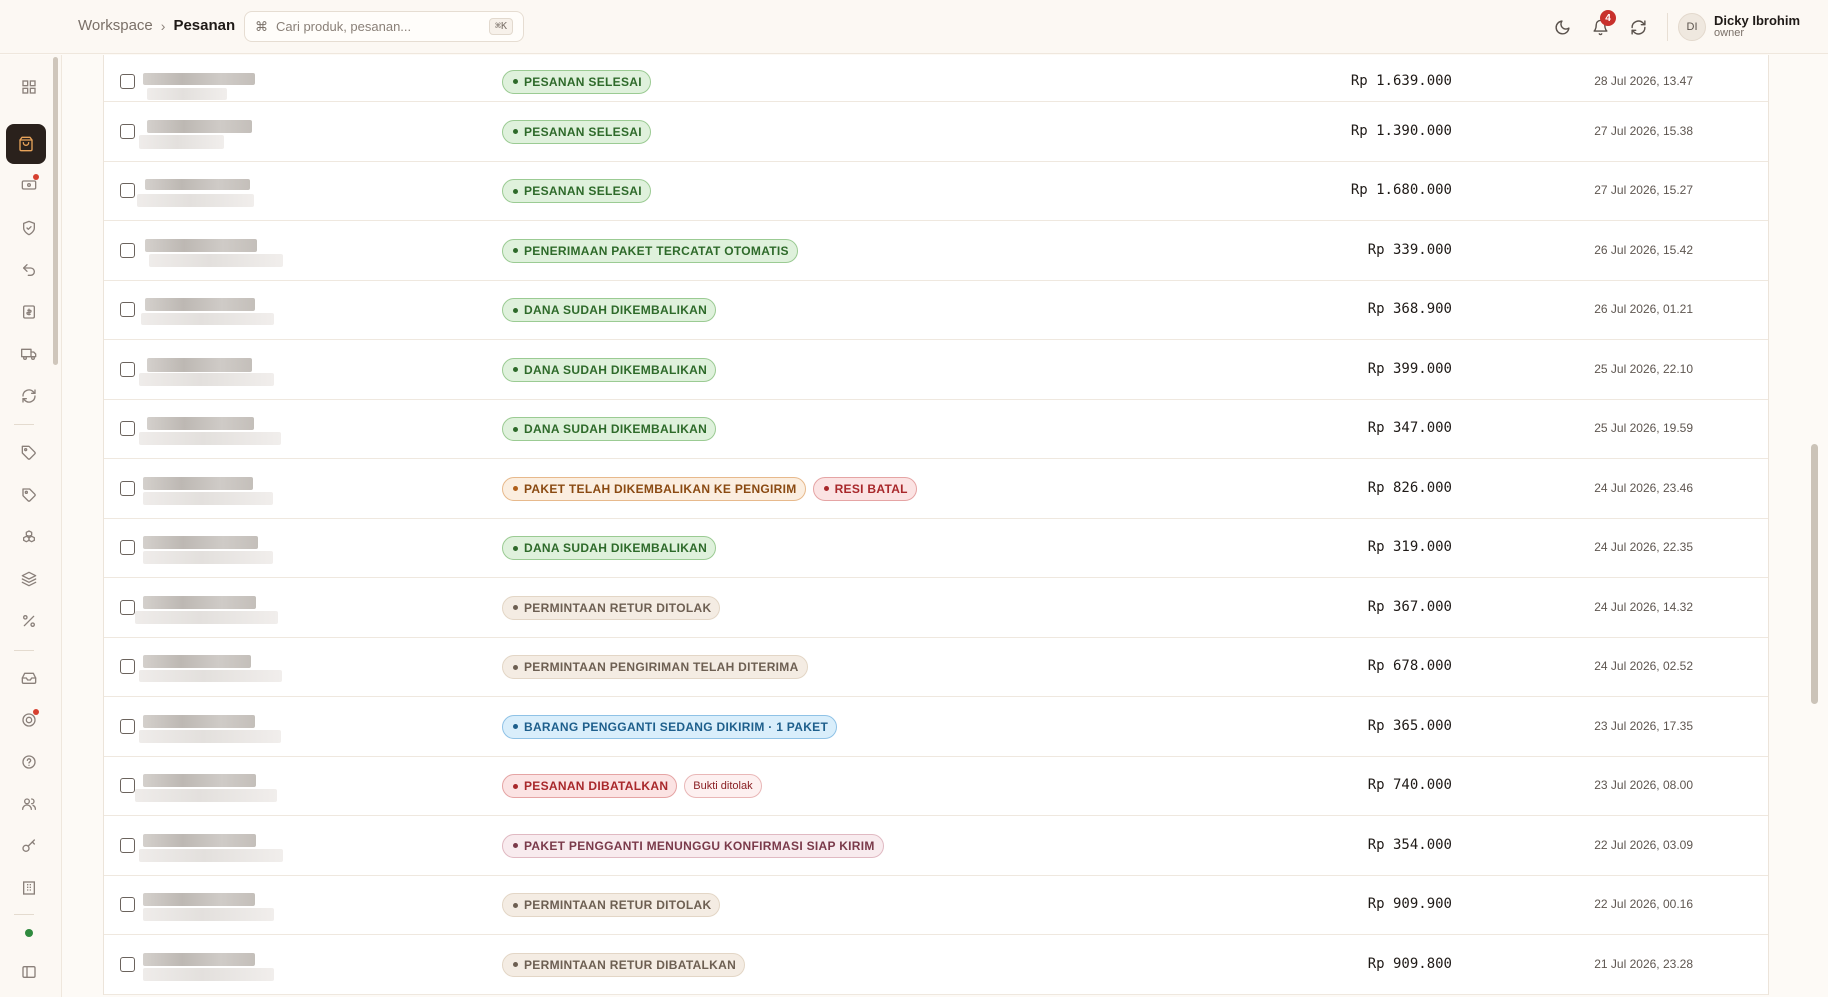  Describe the element at coordinates (115, 25) in the screenshot. I see `breadcrumb-workspace: Workspace` at that location.